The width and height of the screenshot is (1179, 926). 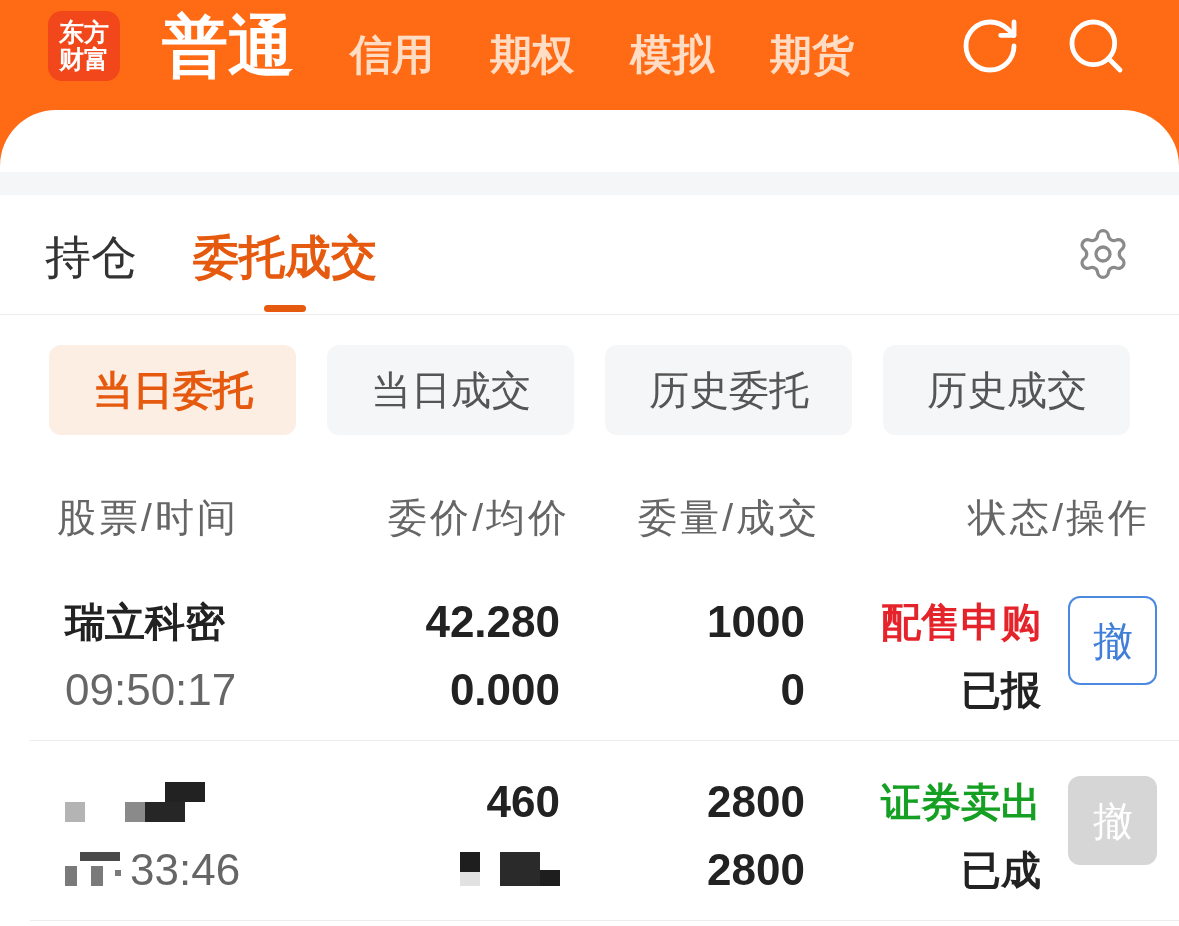 What do you see at coordinates (532, 55) in the screenshot?
I see `account-tab: 期权` at bounding box center [532, 55].